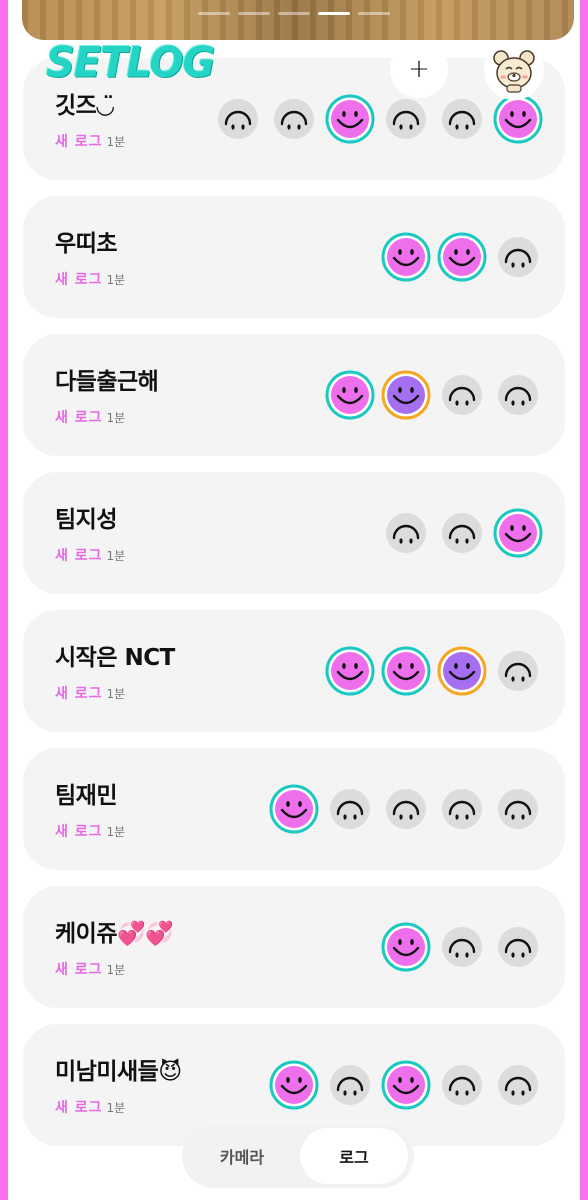 The image size is (588, 1200). Describe the element at coordinates (294, 947) in the screenshot. I see `log-card: 케이쥬💞💞 새 로그 1분` at that location.